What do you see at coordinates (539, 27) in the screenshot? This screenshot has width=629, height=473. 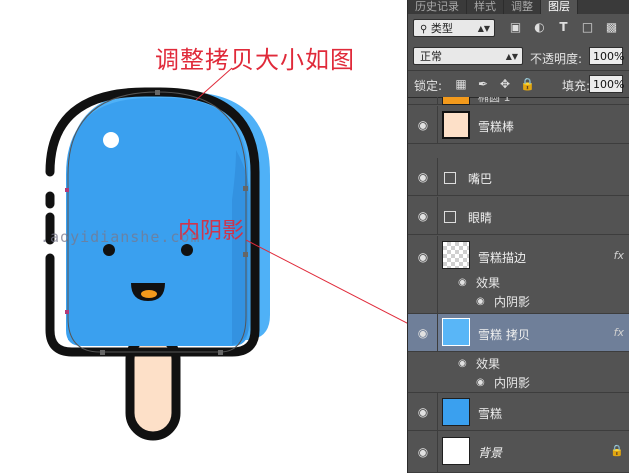 I see `adjustment-filter-icon: ◐` at bounding box center [539, 27].